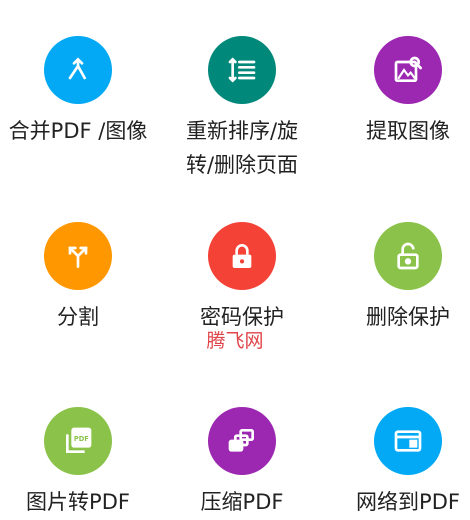 This screenshot has width=470, height=520. I want to click on tool-remove-protection: 删除保护, so click(400, 278).